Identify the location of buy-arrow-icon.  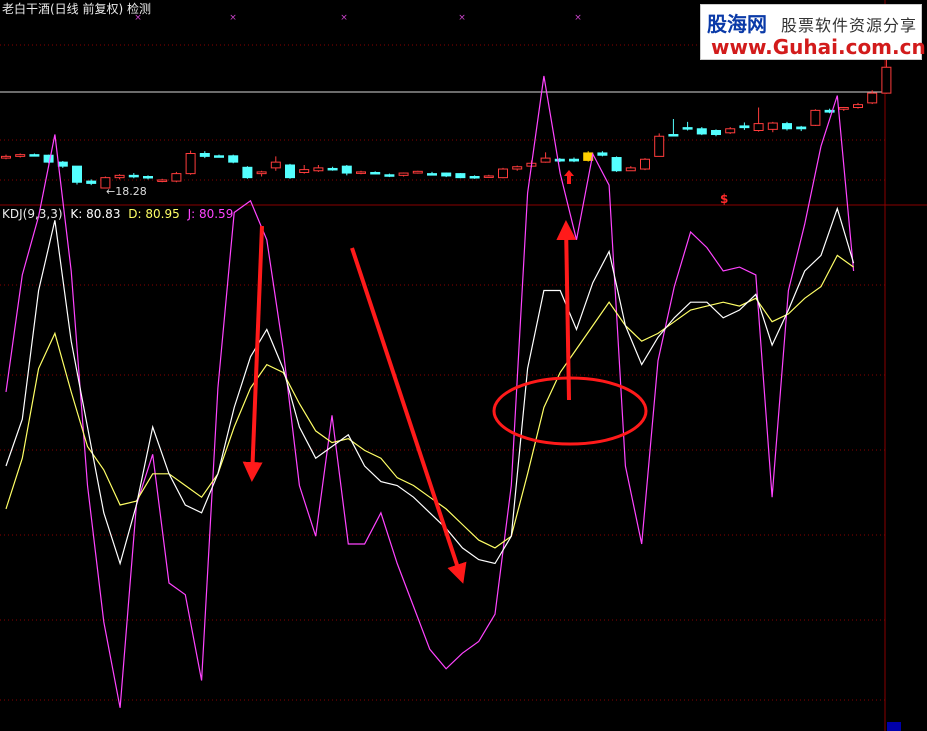
(569, 177).